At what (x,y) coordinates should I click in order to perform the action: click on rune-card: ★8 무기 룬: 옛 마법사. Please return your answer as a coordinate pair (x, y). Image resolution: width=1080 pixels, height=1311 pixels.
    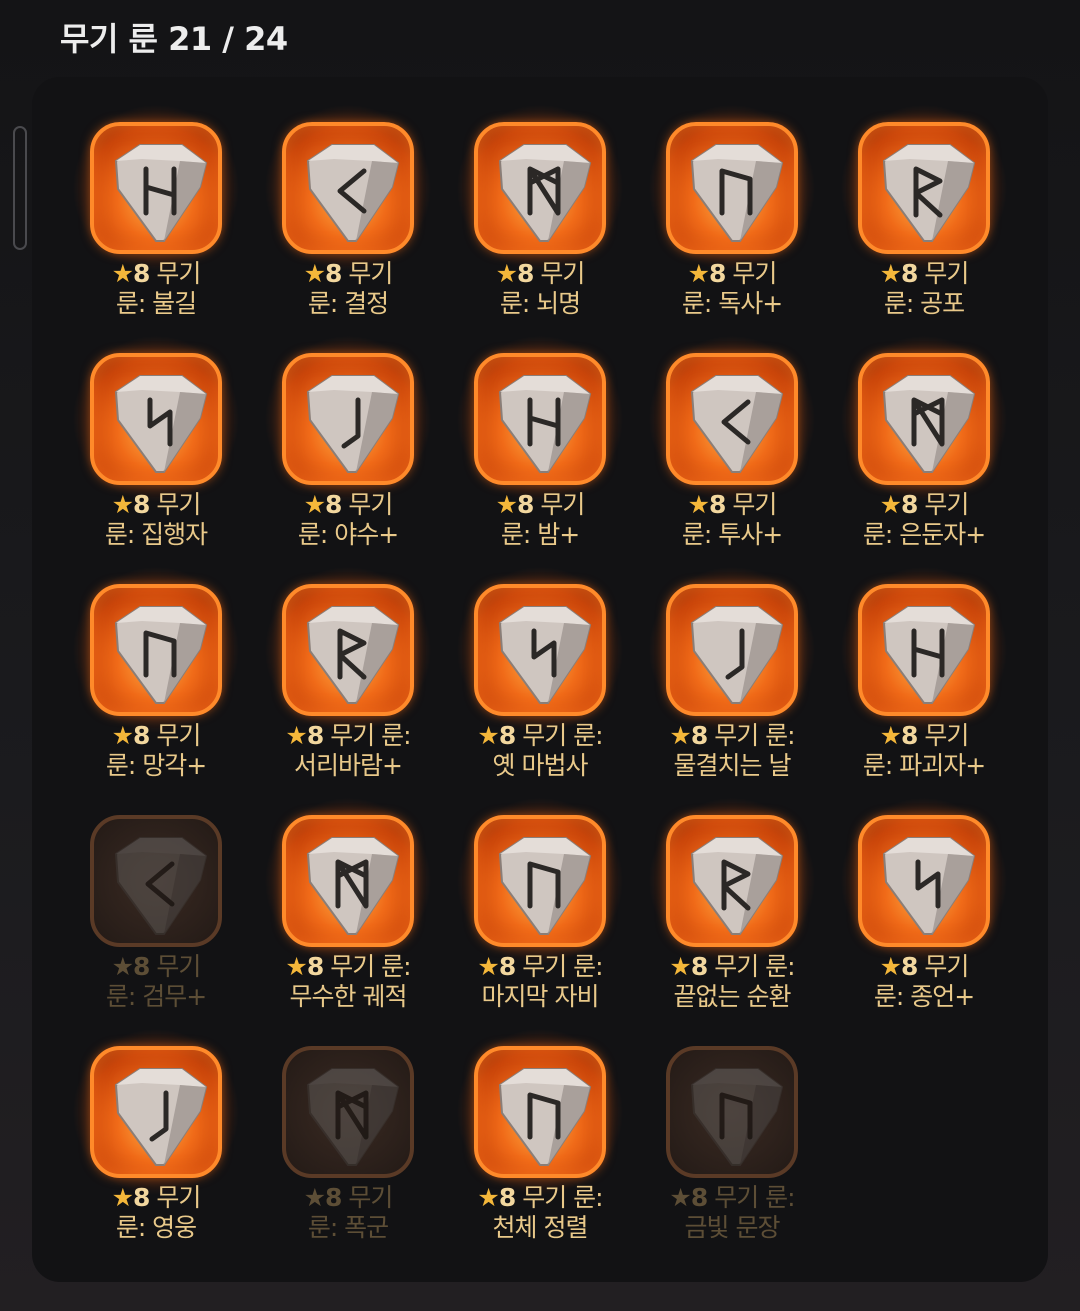
    Looking at the image, I should click on (540, 659).